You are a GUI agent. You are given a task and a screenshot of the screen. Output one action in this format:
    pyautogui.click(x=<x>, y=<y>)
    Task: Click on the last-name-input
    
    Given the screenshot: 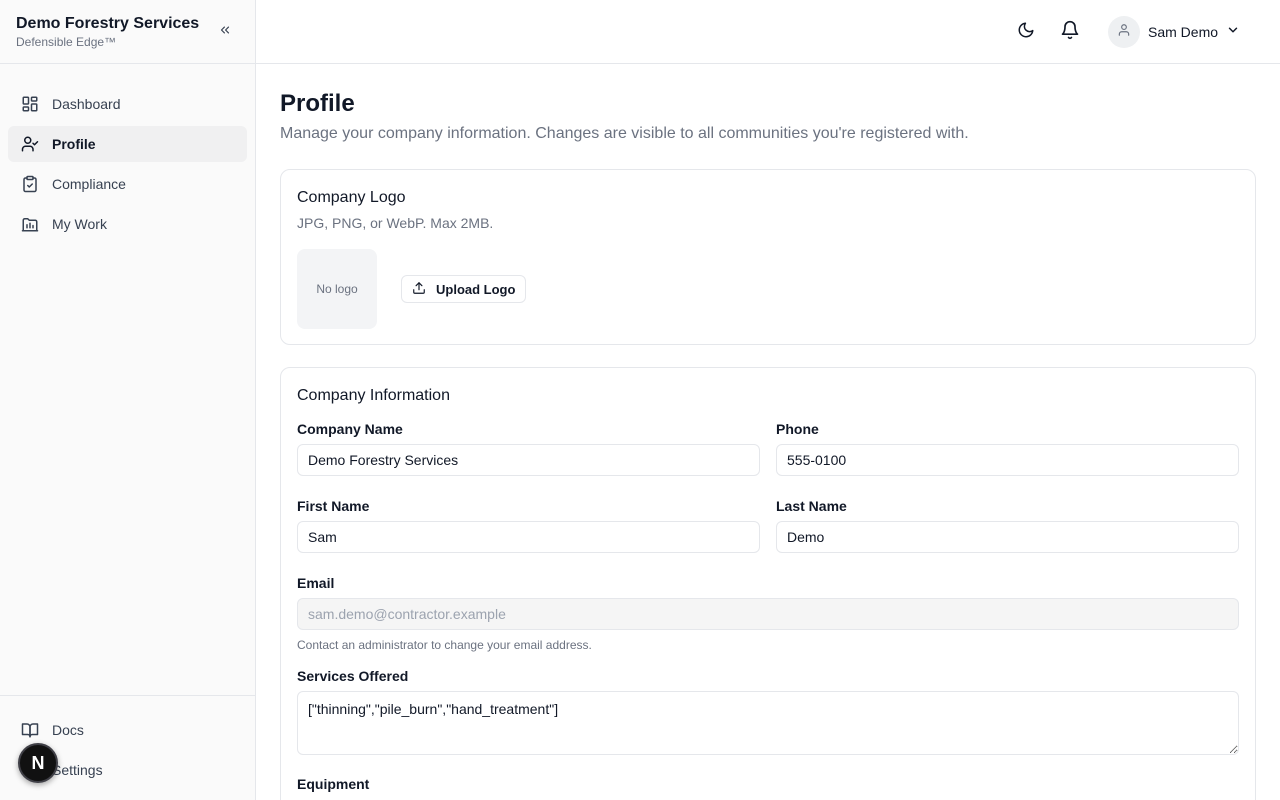 What is the action you would take?
    pyautogui.click(x=1007, y=537)
    